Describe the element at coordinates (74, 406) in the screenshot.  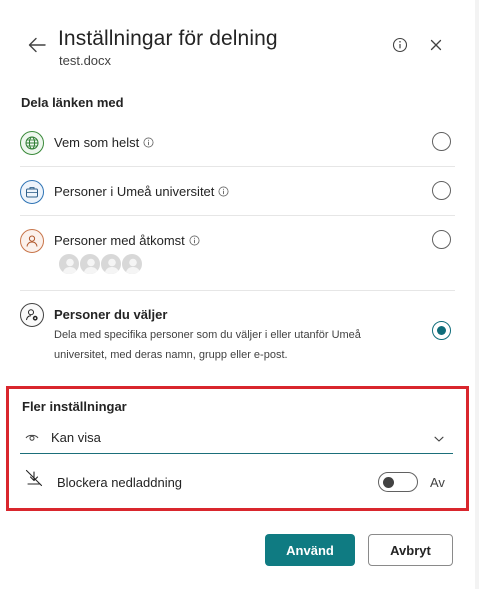
I see `more-settings-heading: Fler inställningar` at that location.